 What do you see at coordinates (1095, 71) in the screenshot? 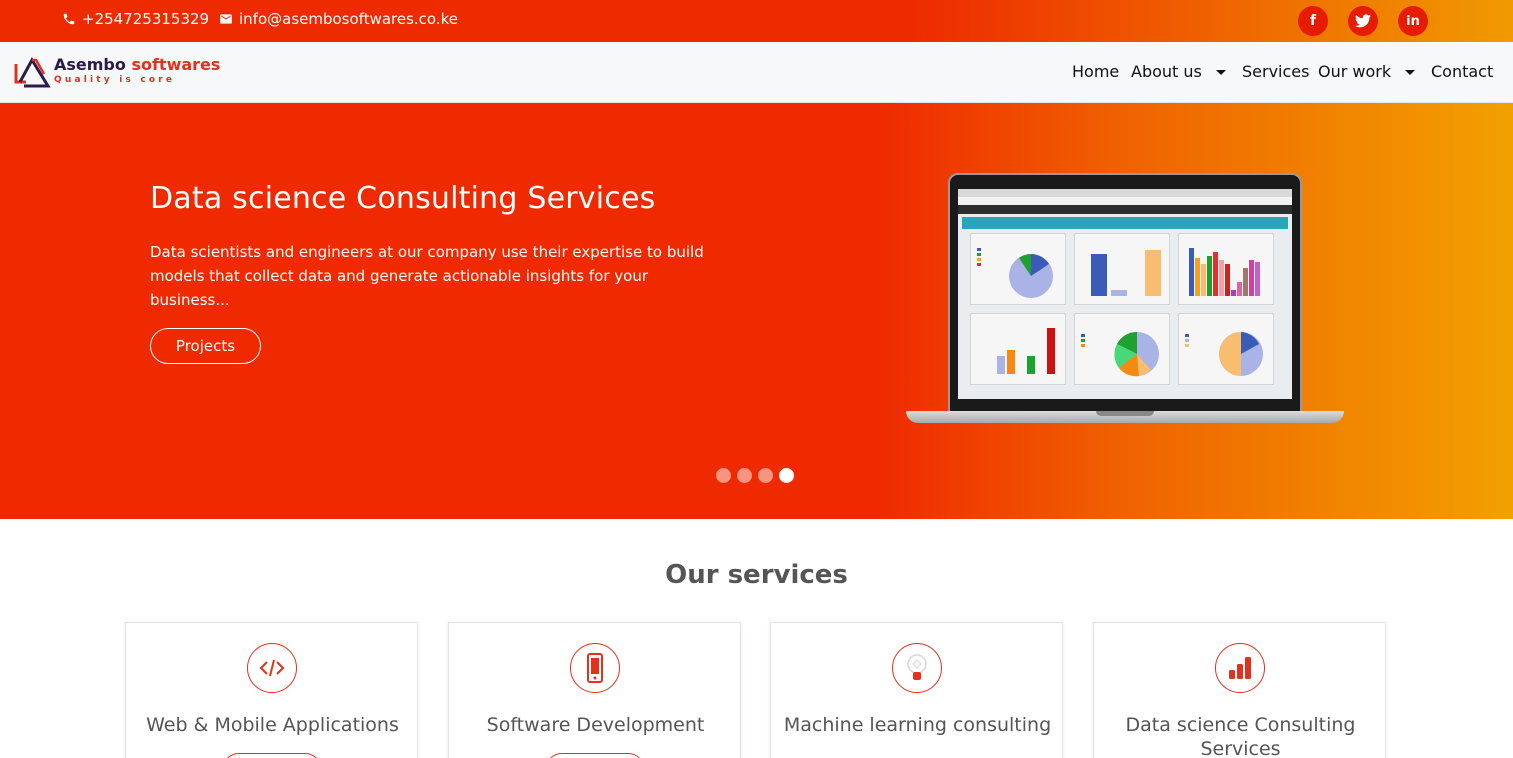
I see `nav-home: Home` at bounding box center [1095, 71].